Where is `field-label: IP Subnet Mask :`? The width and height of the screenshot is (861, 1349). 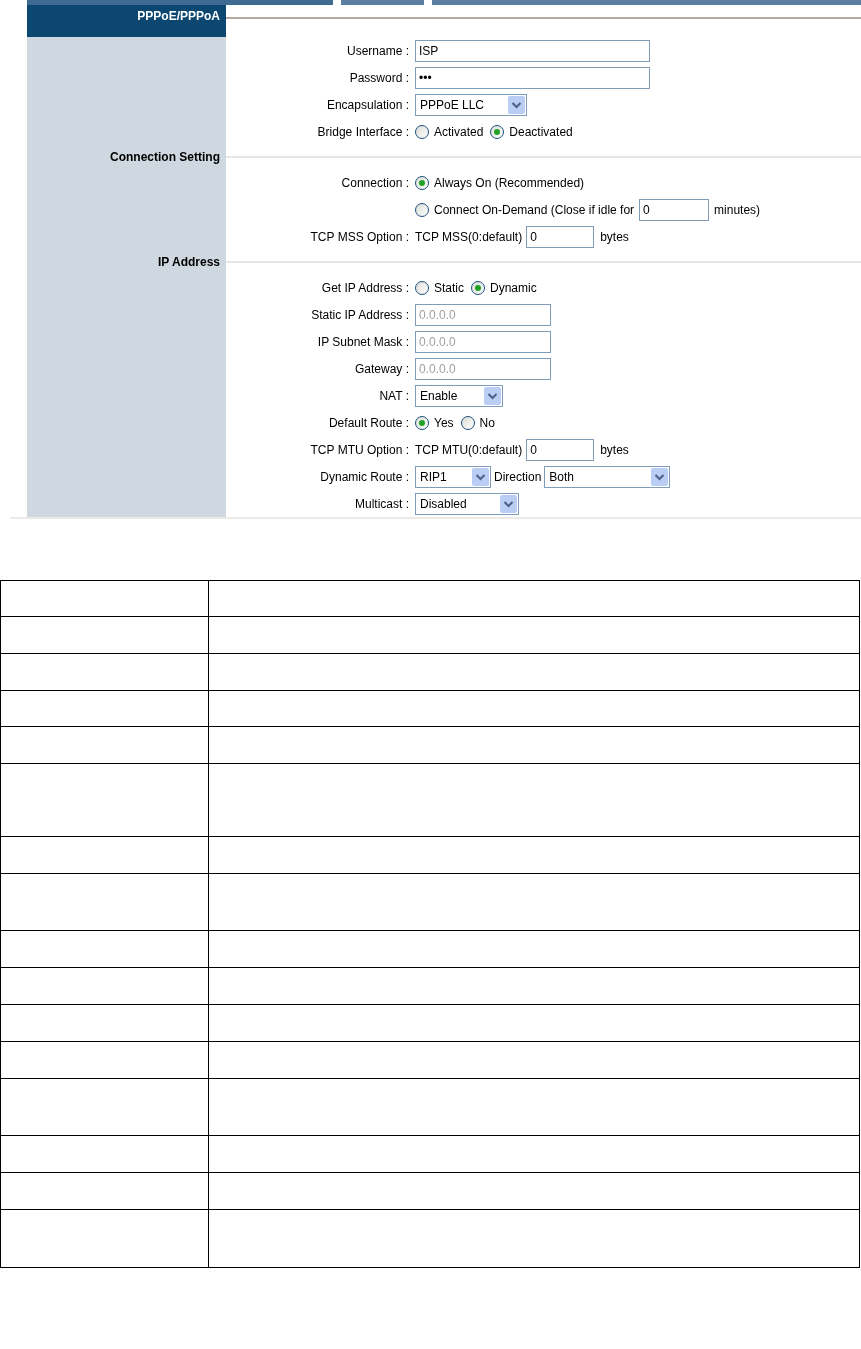
field-label: IP Subnet Mask : is located at coordinates (363, 342).